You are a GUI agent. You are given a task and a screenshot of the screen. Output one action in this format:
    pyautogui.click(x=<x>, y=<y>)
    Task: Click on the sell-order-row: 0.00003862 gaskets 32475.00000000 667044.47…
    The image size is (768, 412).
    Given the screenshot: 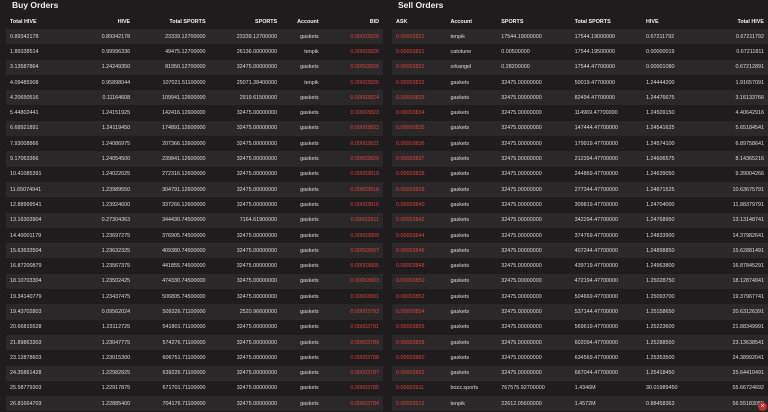 What is the action you would take?
    pyautogui.click(x=580, y=373)
    